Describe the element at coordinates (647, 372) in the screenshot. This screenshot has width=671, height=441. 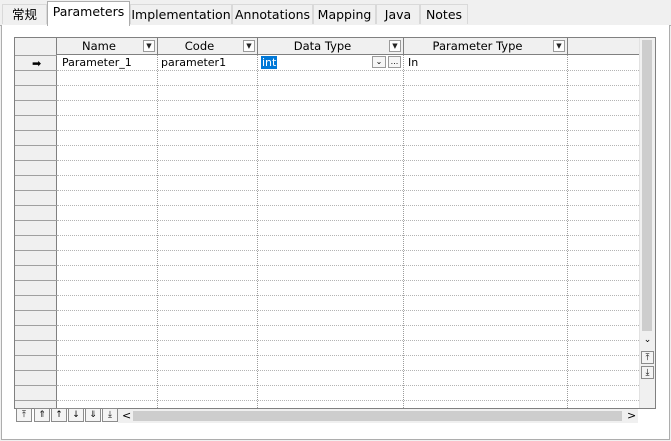
I see `page-down-icon: ⤓` at that location.